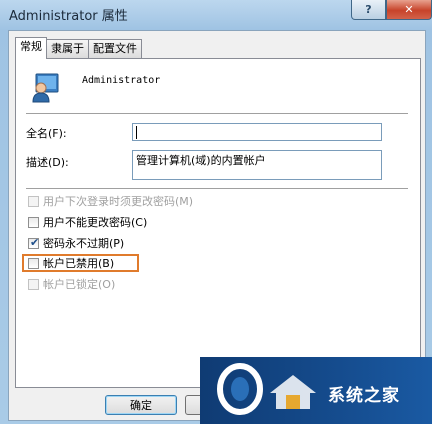 This screenshot has height=424, width=432. Describe the element at coordinates (45, 88) in the screenshot. I see `user-account-icon` at that location.